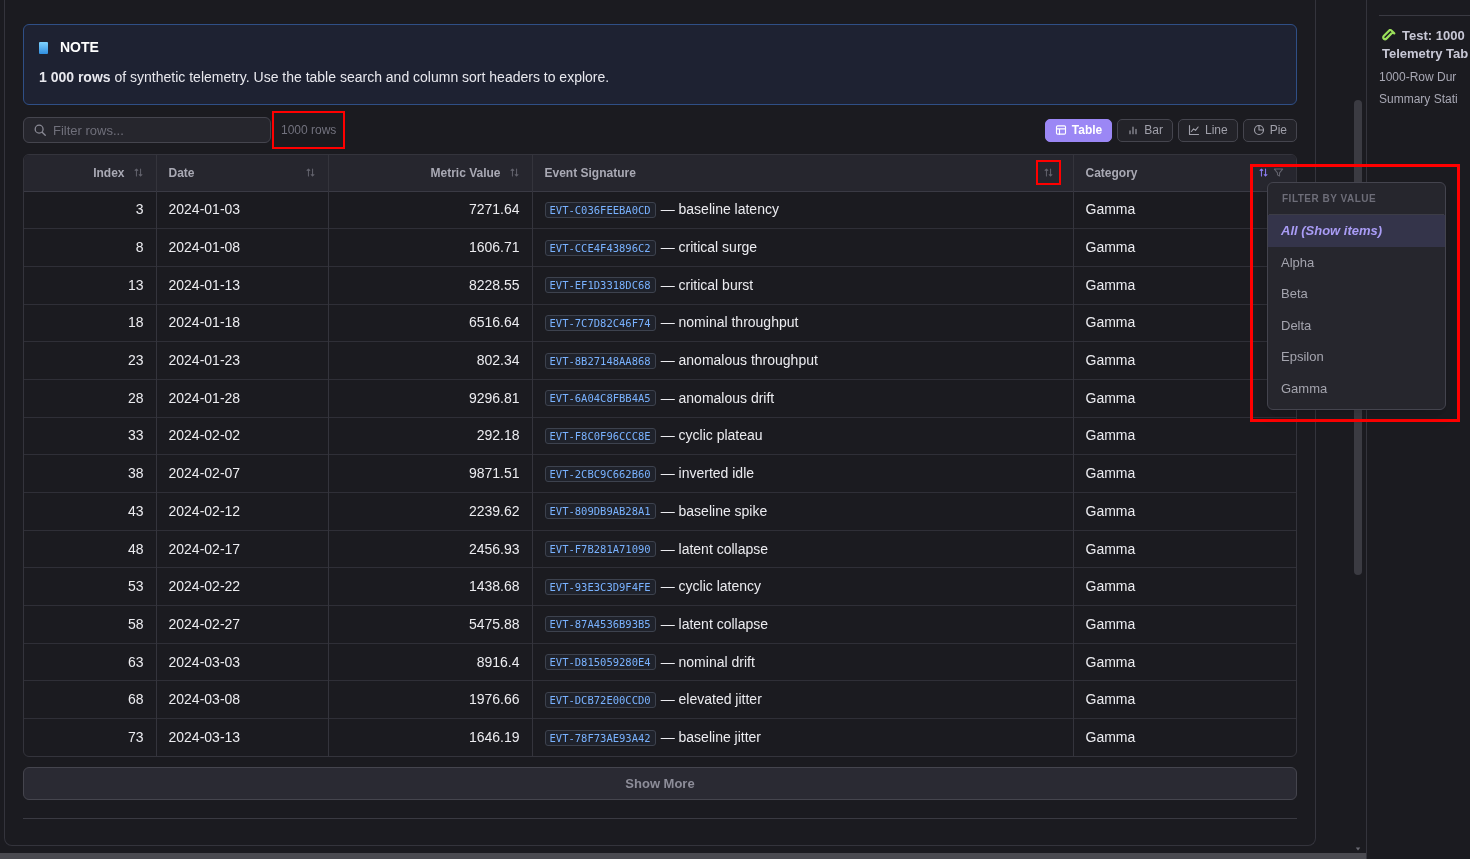 This screenshot has height=859, width=1470. What do you see at coordinates (135, 397) in the screenshot?
I see `table-cell: 28` at bounding box center [135, 397].